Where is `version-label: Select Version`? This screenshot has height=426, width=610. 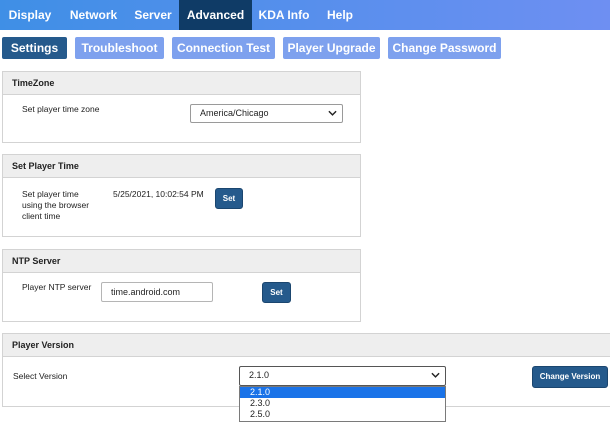 version-label: Select Version is located at coordinates (40, 376).